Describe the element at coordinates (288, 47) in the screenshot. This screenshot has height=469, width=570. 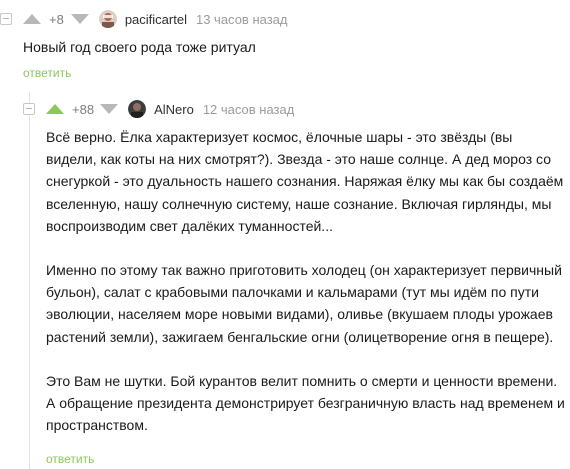
I see `comment-body: Новый год своего рода тоже ритуал` at that location.